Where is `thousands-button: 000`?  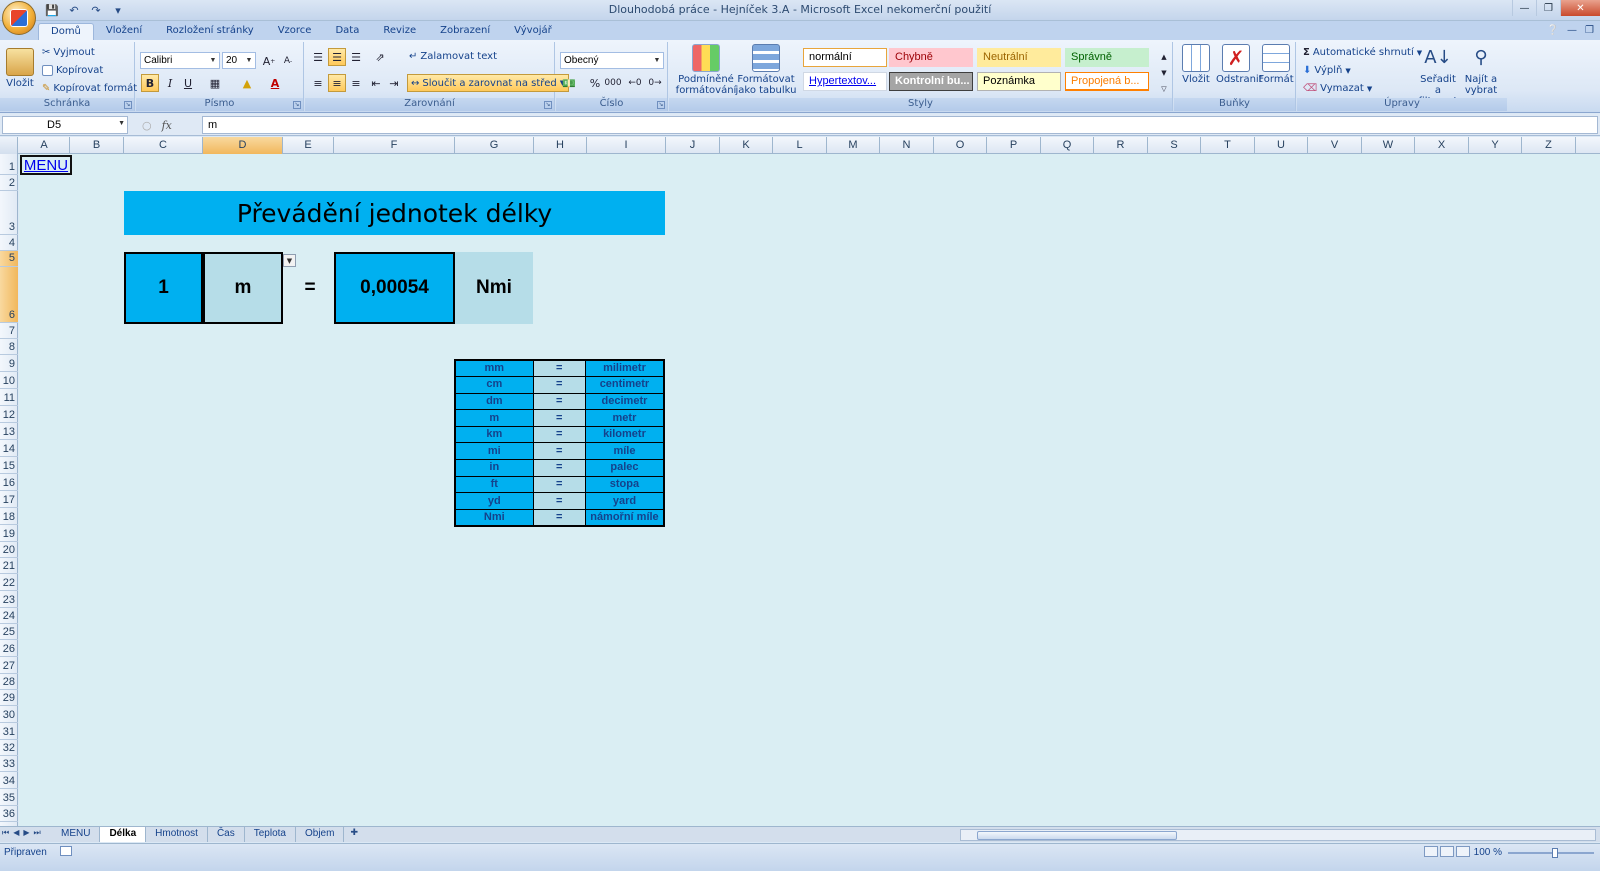
thousands-button: 000 is located at coordinates (613, 83).